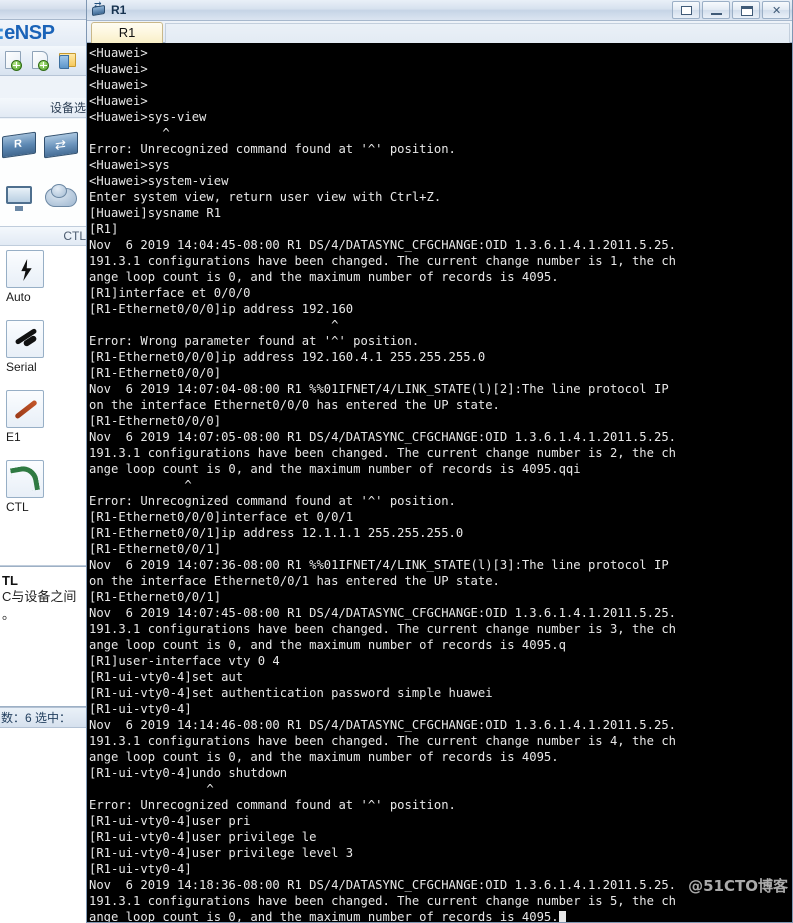  Describe the element at coordinates (10, 580) in the screenshot. I see `tool-description-title: TL` at that location.